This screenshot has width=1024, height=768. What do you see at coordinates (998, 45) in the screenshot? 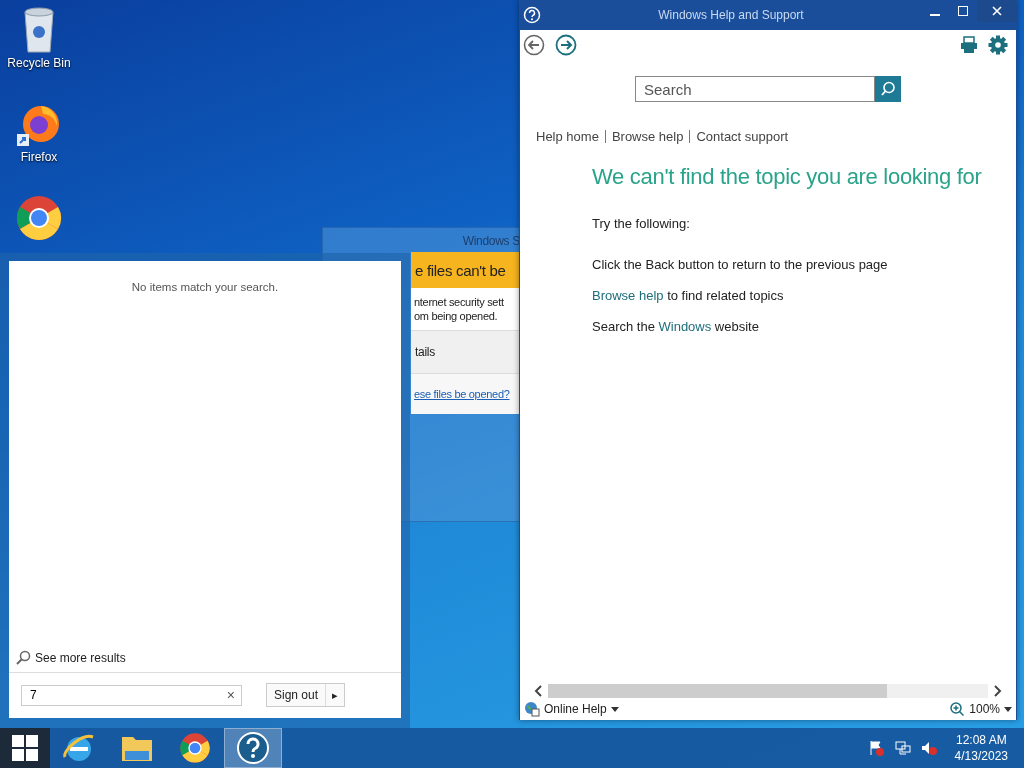
I see `settings-icon` at bounding box center [998, 45].